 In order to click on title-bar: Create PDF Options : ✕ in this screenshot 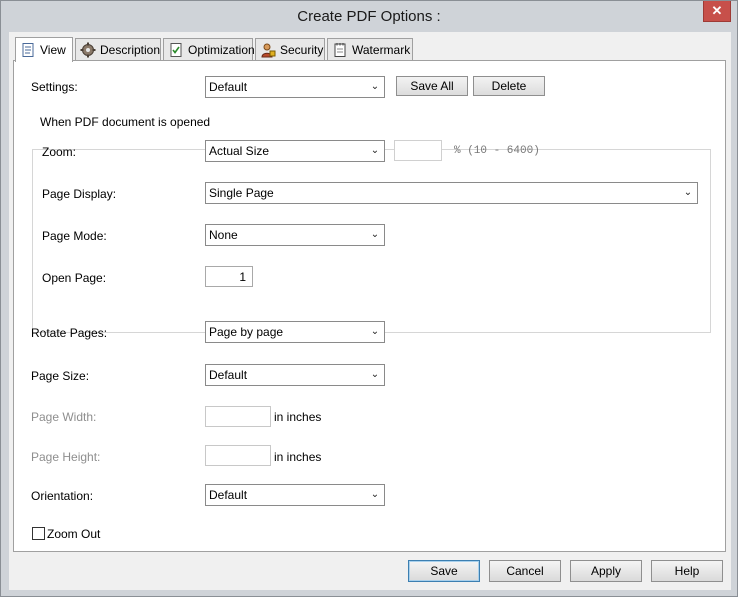, I will do `click(369, 16)`.